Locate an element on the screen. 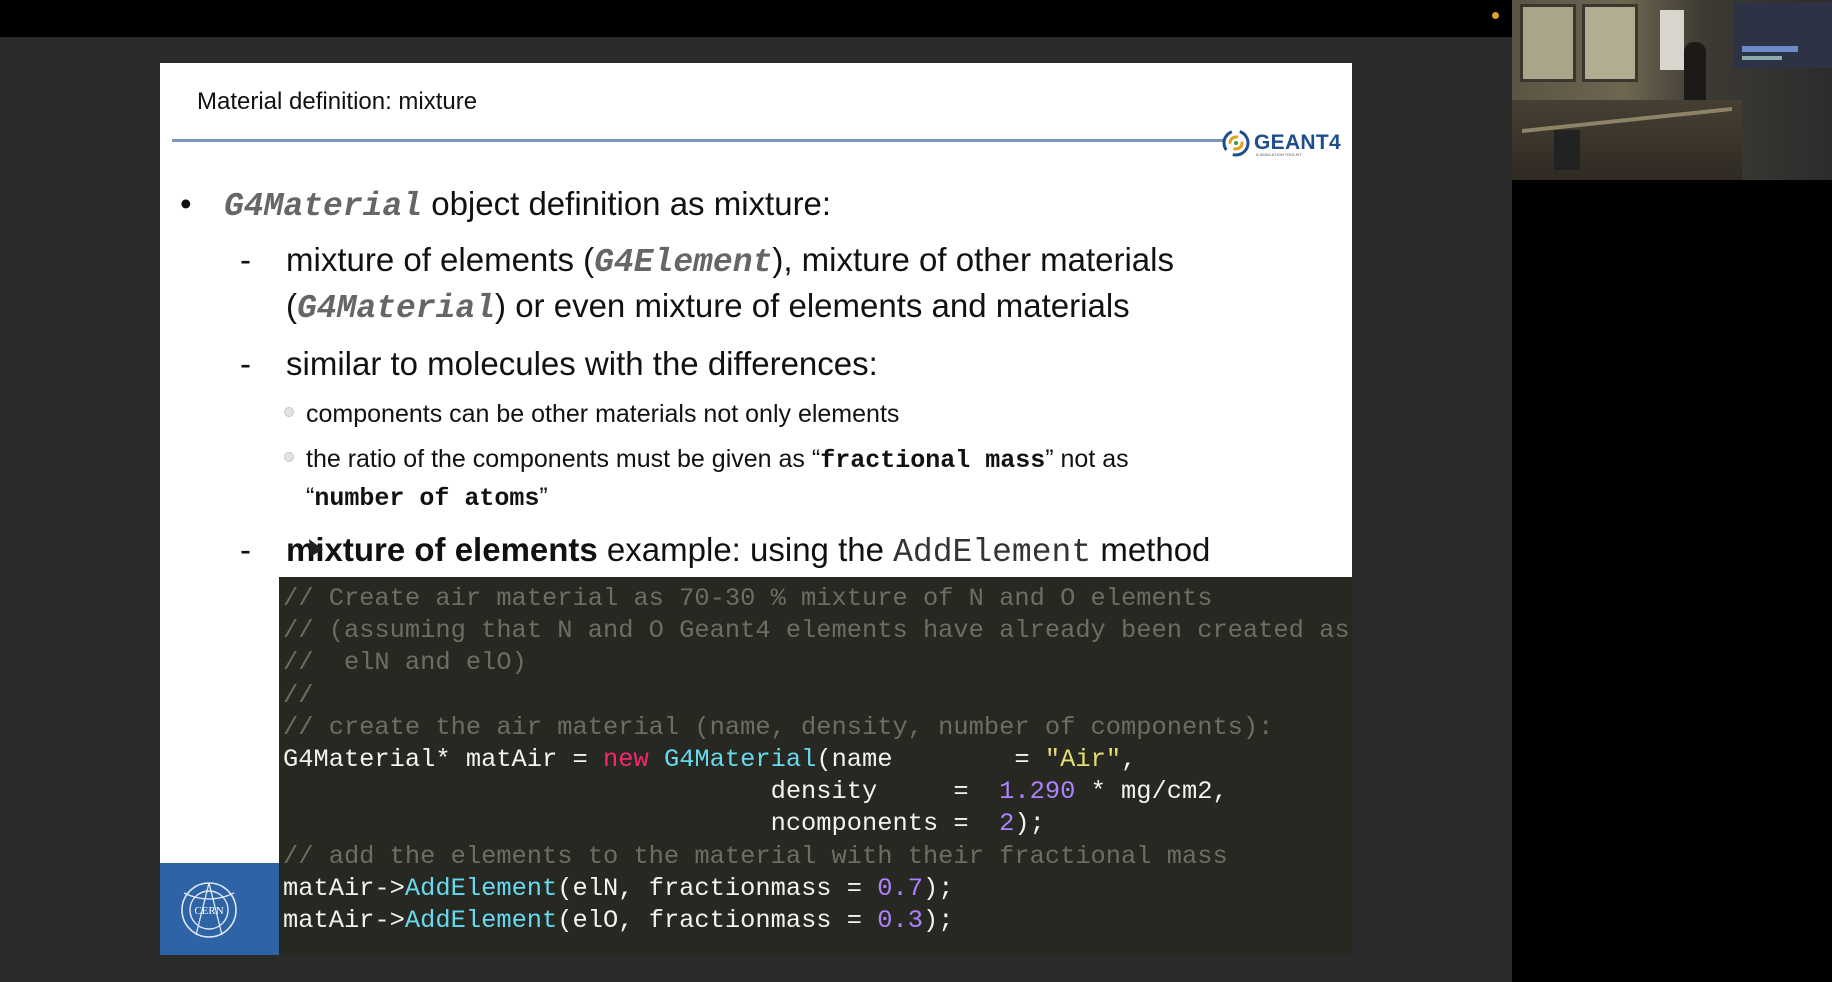 The height and width of the screenshot is (982, 1832). title-divider is located at coordinates (698, 140).